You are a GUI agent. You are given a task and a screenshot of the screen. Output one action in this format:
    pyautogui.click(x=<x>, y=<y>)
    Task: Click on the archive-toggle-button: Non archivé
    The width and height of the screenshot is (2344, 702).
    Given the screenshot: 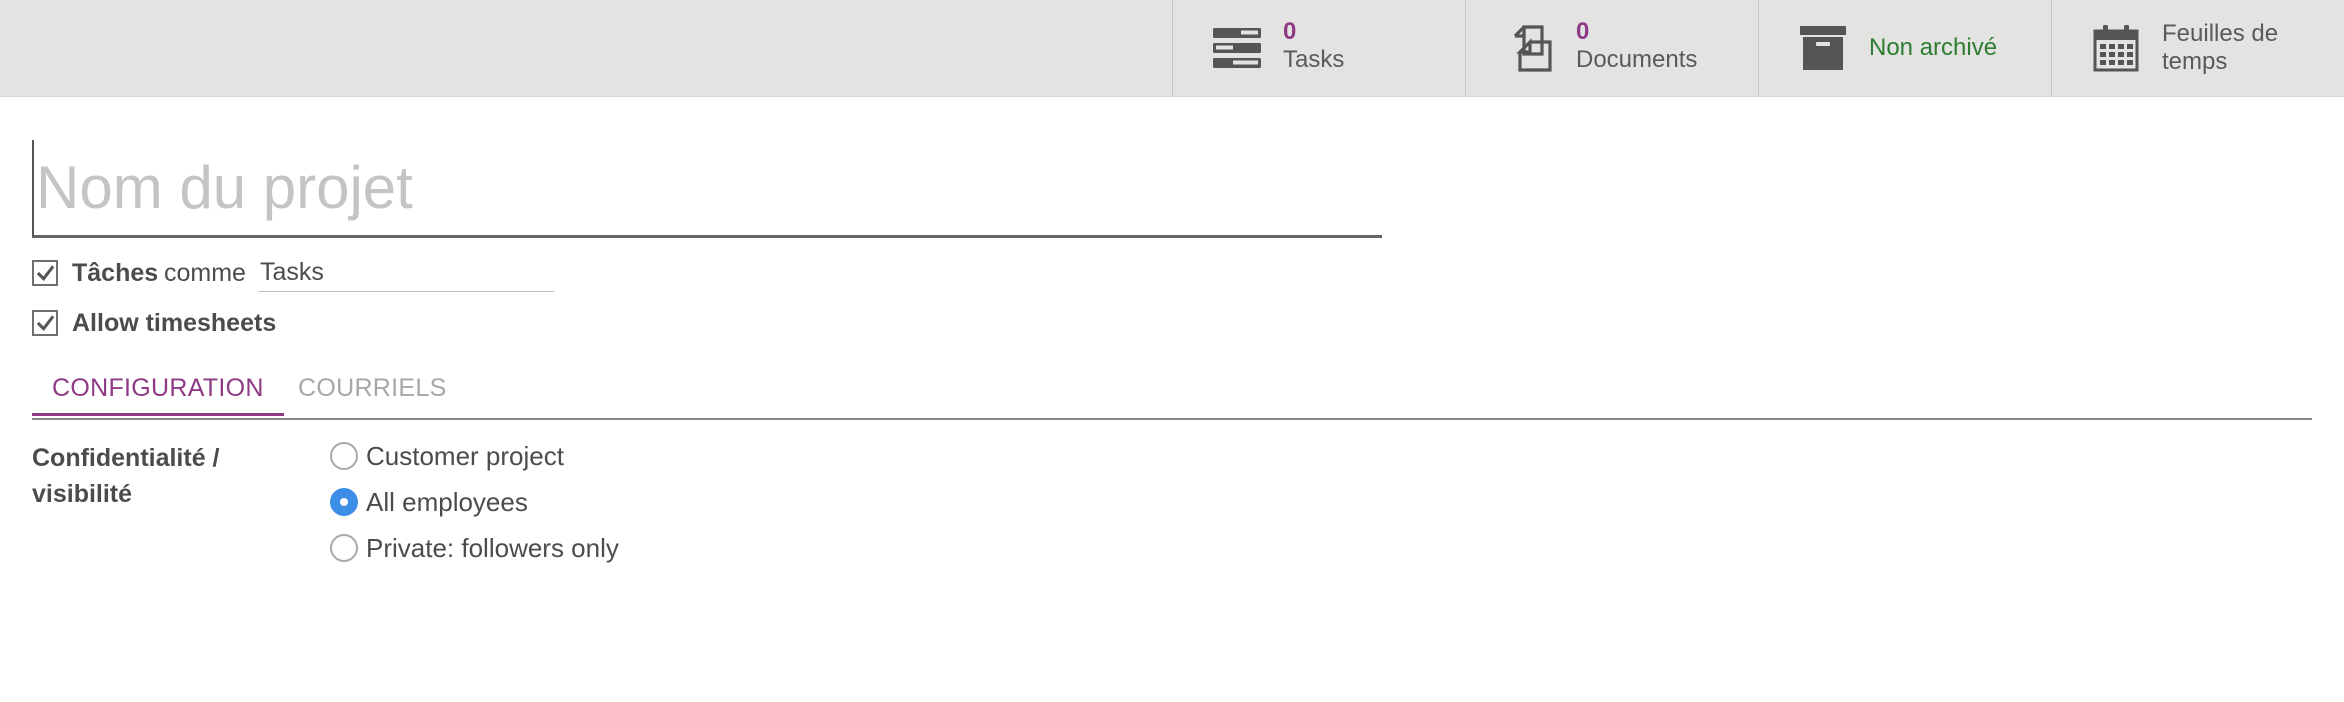 What is the action you would take?
    pyautogui.click(x=1904, y=48)
    